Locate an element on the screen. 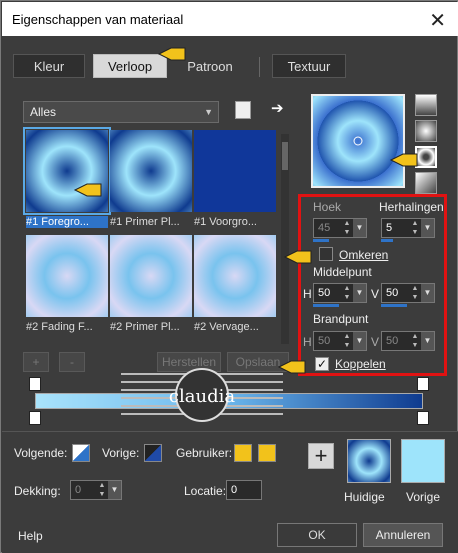 This screenshot has width=458, height=553. vorige-label: Vorige: is located at coordinates (121, 453).